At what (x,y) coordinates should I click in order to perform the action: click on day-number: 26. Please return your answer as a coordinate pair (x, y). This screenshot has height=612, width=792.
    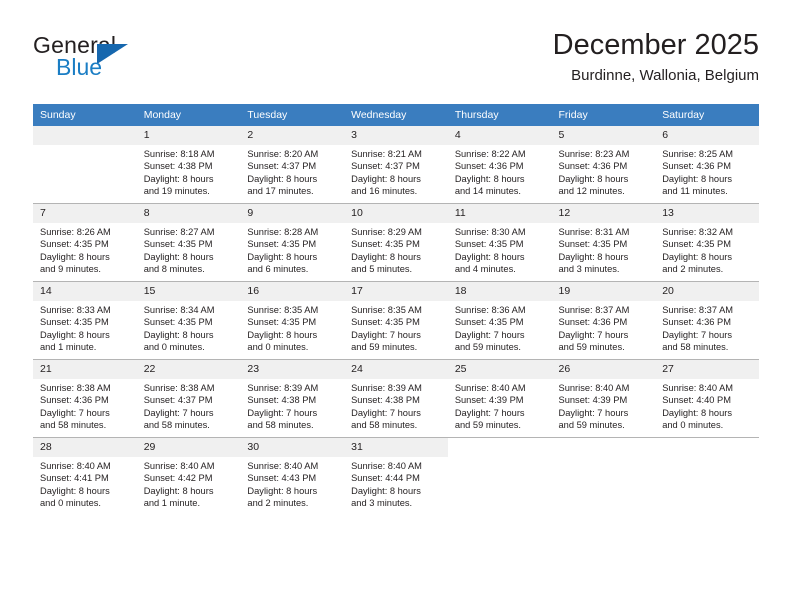
    Looking at the image, I should click on (603, 369).